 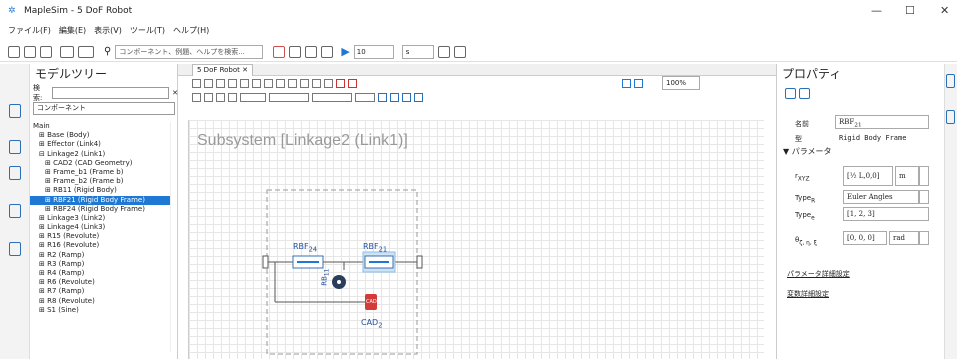 I want to click on save-icon, so click(x=46, y=51).